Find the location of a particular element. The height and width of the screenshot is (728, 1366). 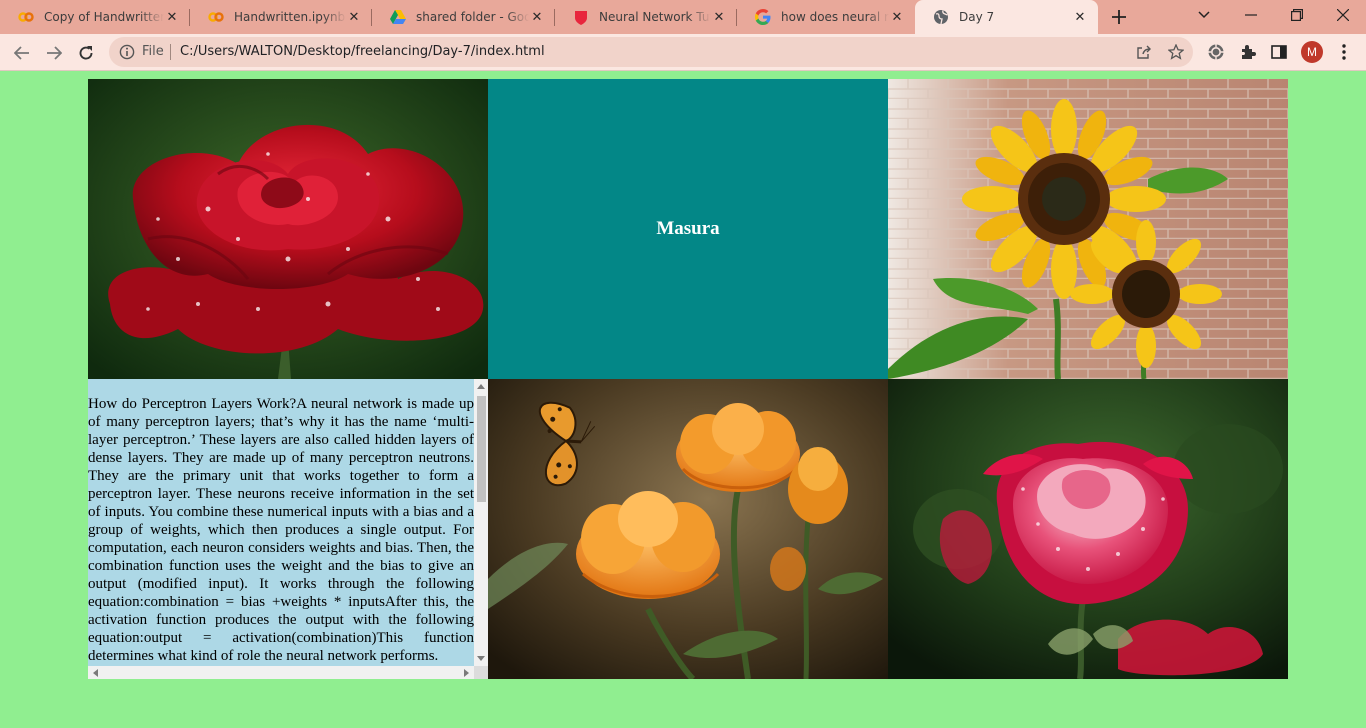

arrow-right-icon is located at coordinates (54, 53).